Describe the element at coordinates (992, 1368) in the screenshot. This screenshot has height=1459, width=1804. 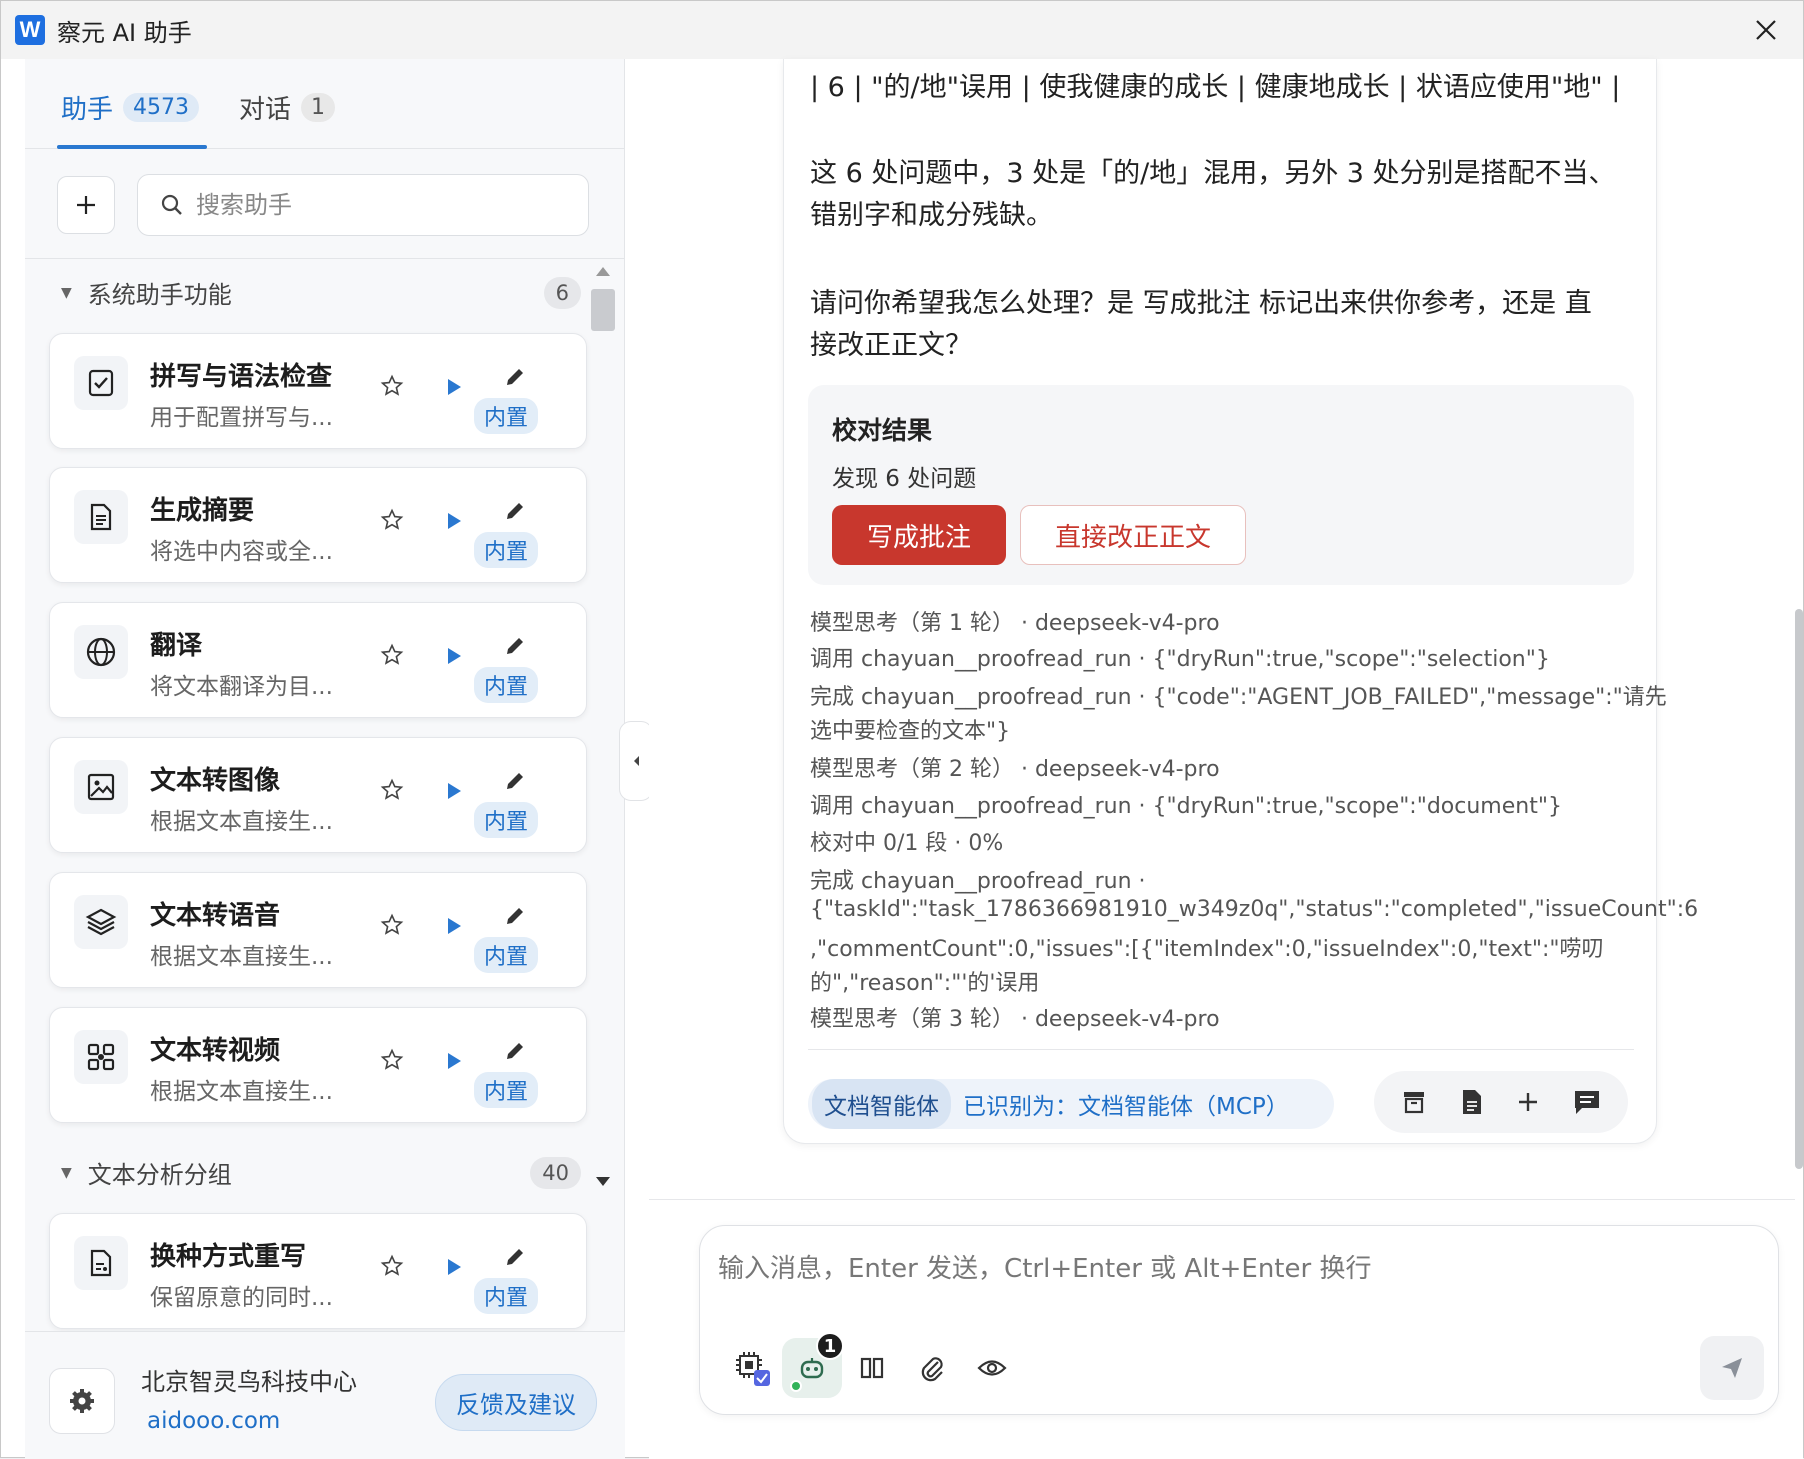
I see `preview-button` at that location.